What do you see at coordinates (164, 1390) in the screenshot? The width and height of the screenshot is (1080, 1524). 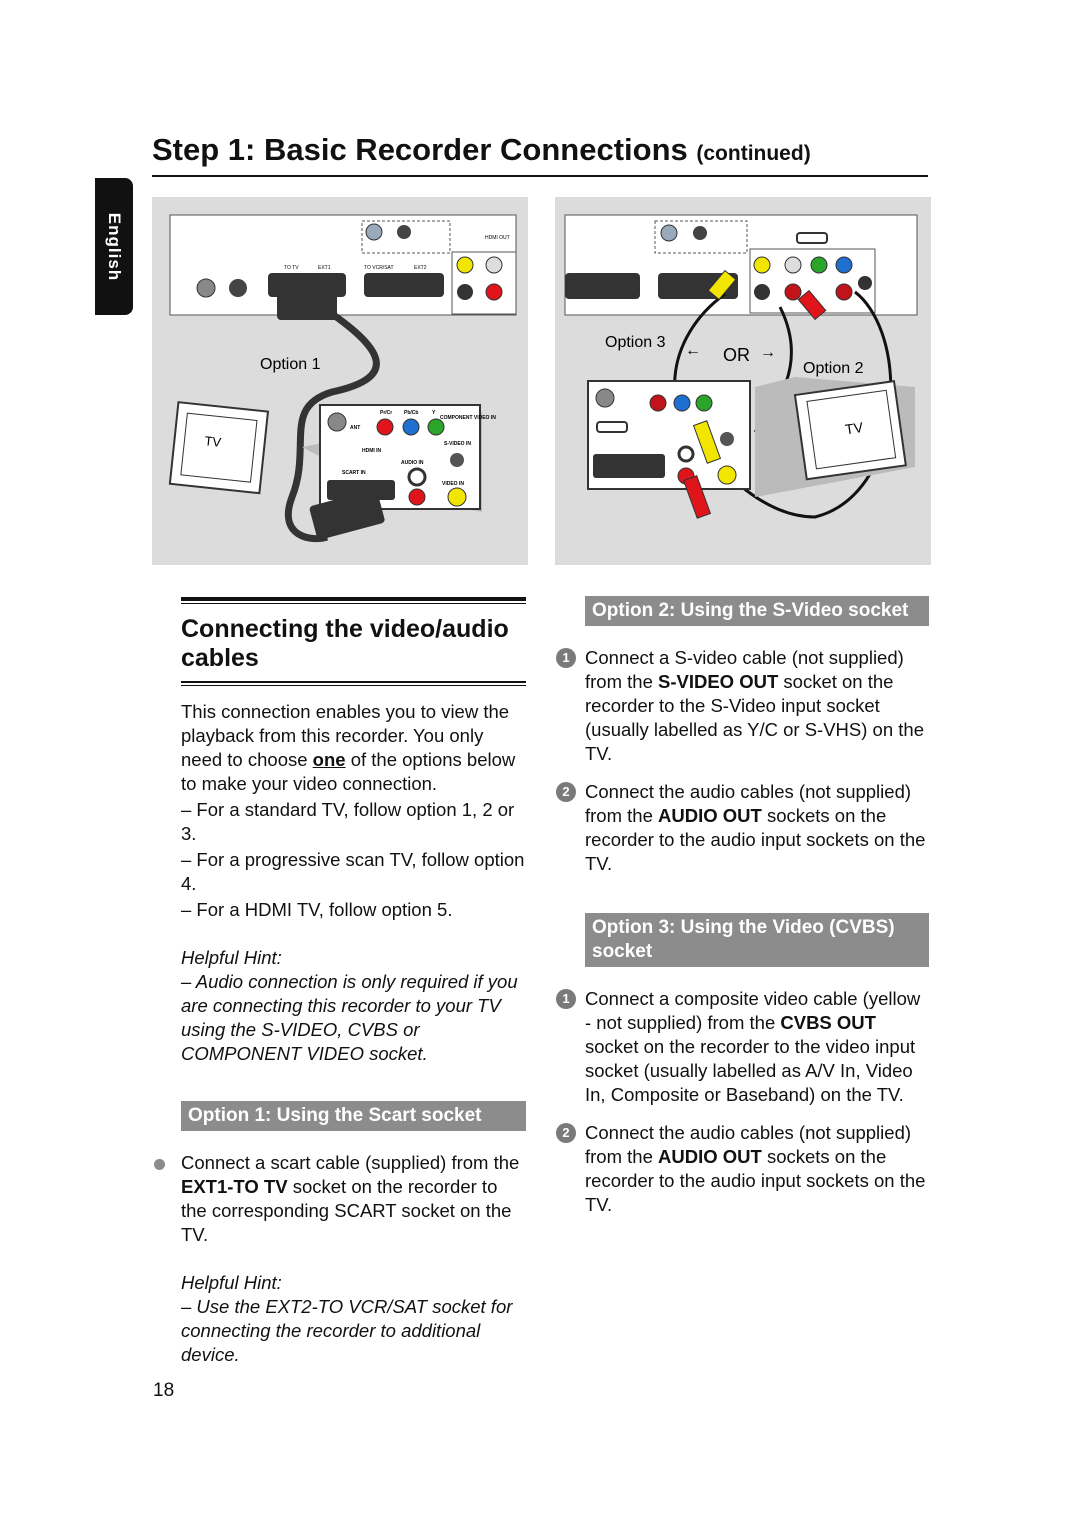 I see `page-number: 18` at bounding box center [164, 1390].